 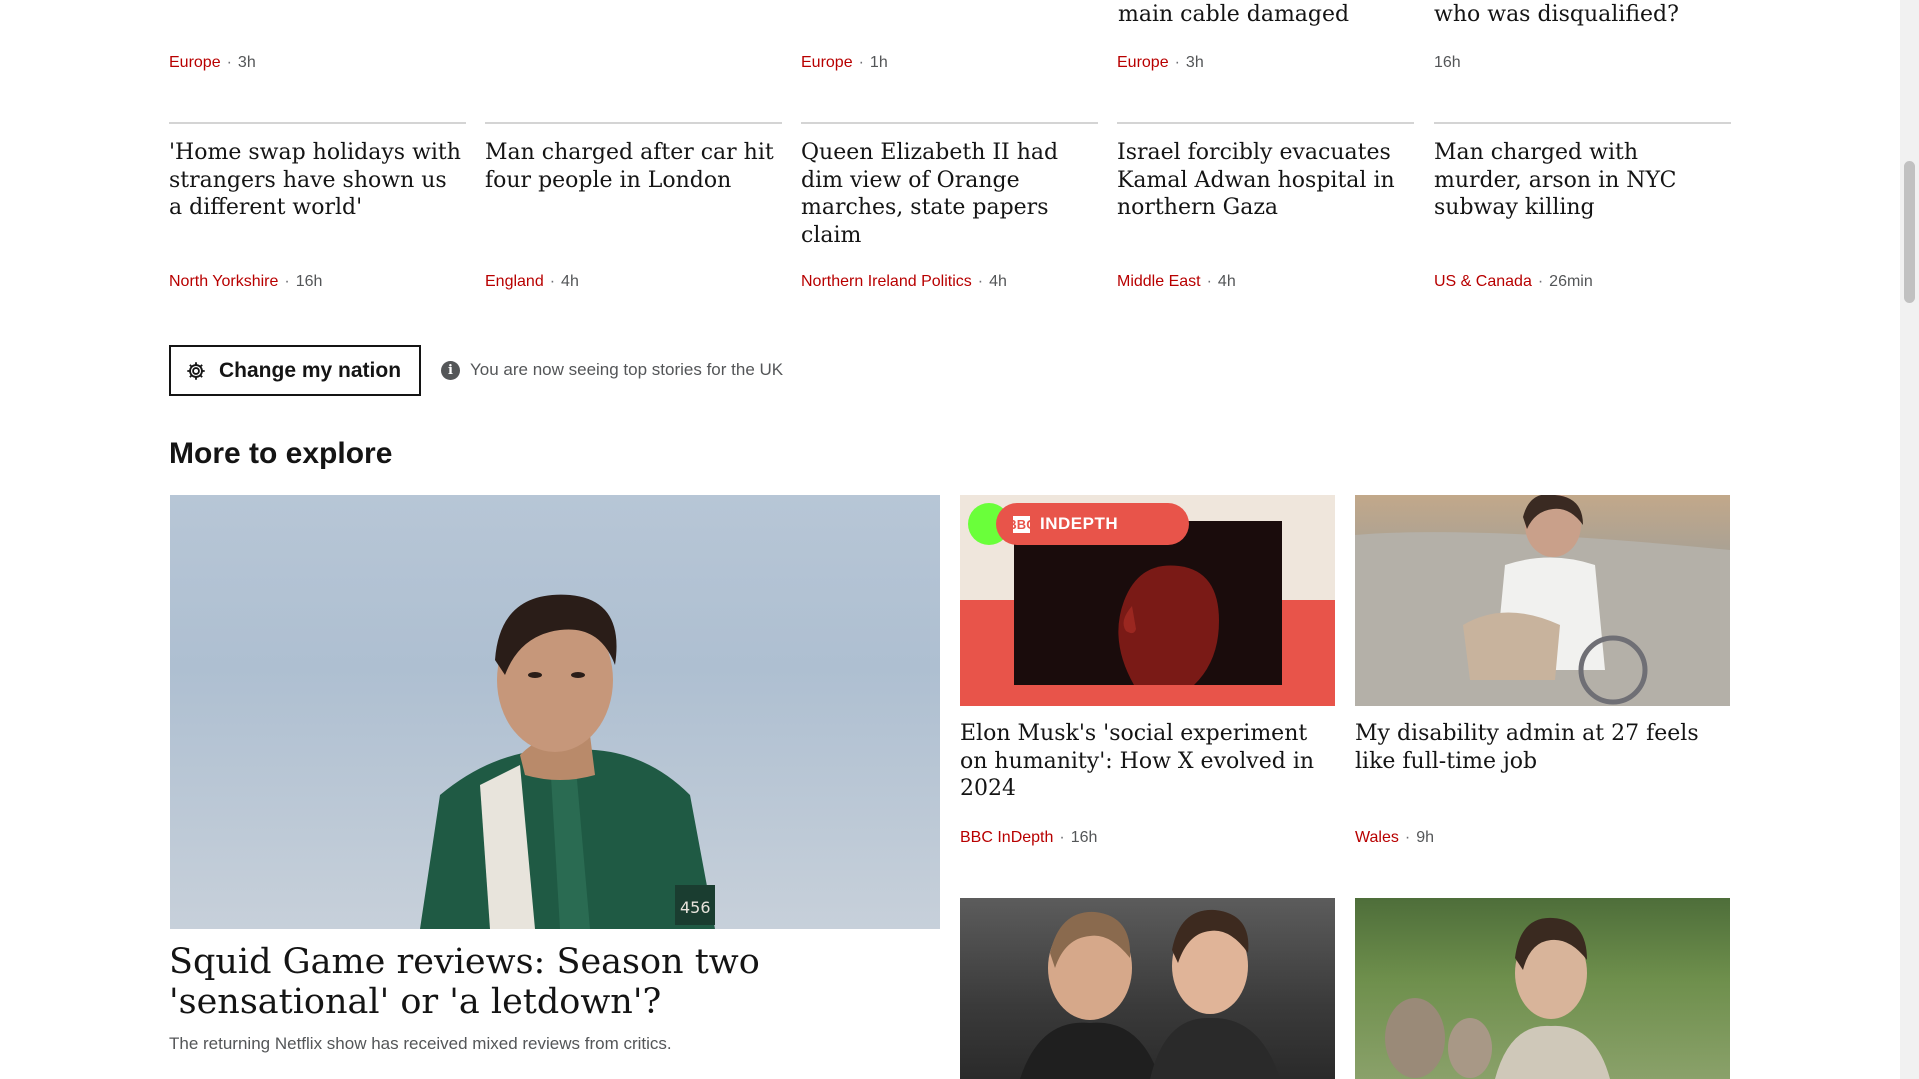 I want to click on change-nation-button: Change my nation, so click(x=295, y=370).